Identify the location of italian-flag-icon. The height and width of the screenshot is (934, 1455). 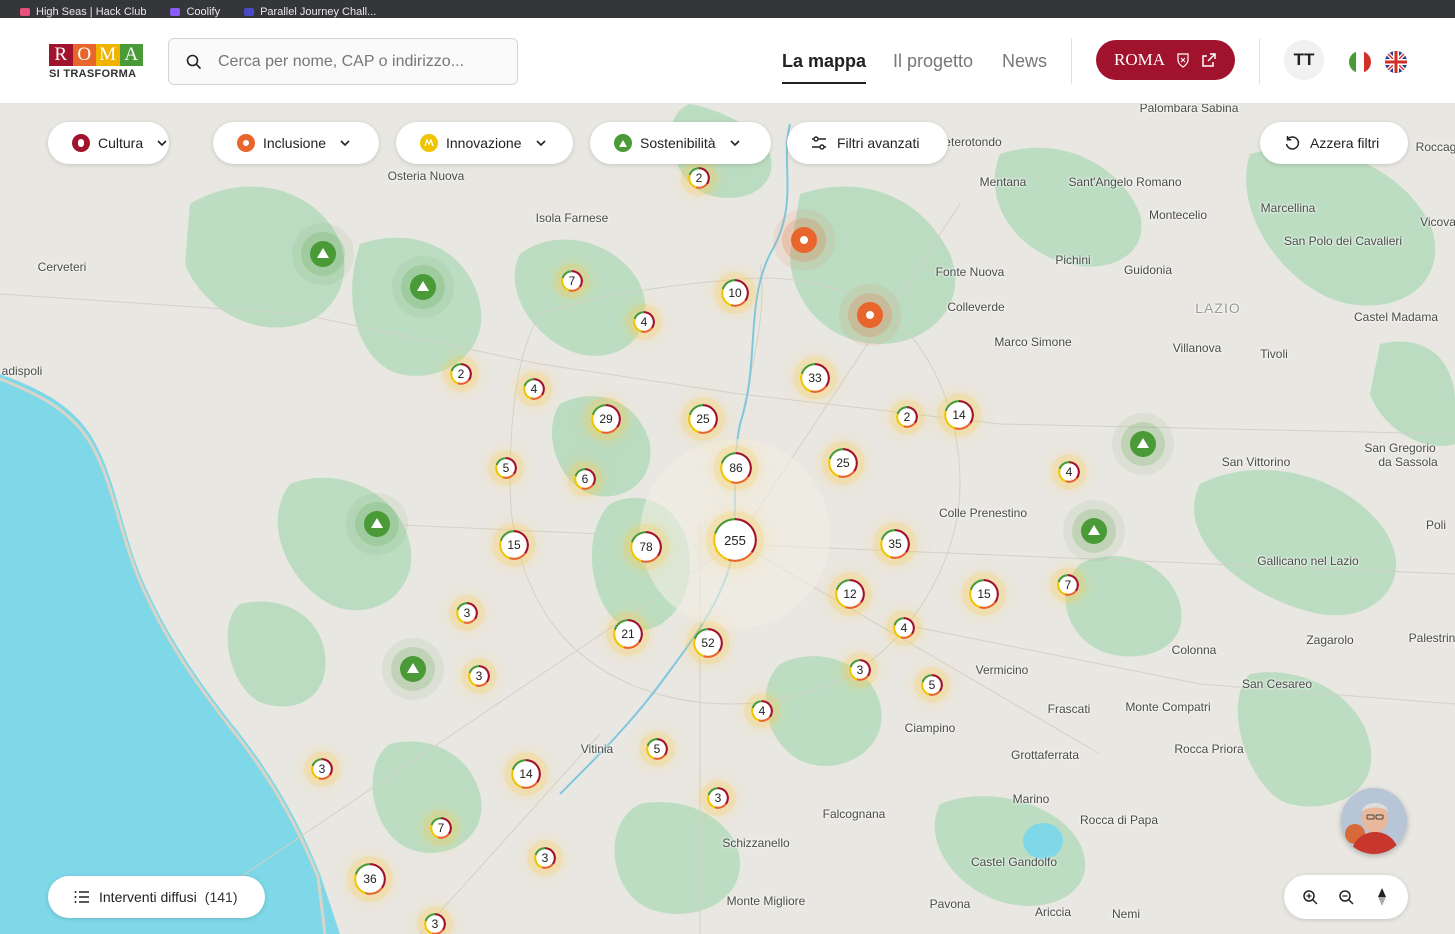
(1360, 62).